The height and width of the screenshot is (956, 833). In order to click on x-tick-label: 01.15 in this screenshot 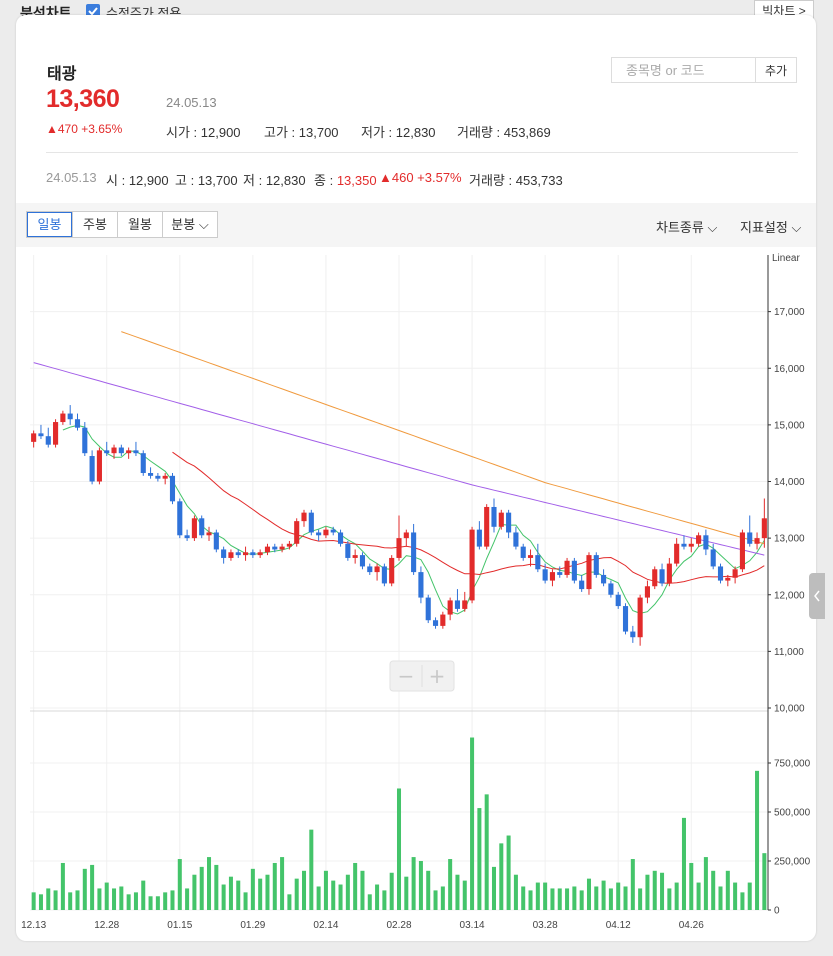, I will do `click(179, 925)`.